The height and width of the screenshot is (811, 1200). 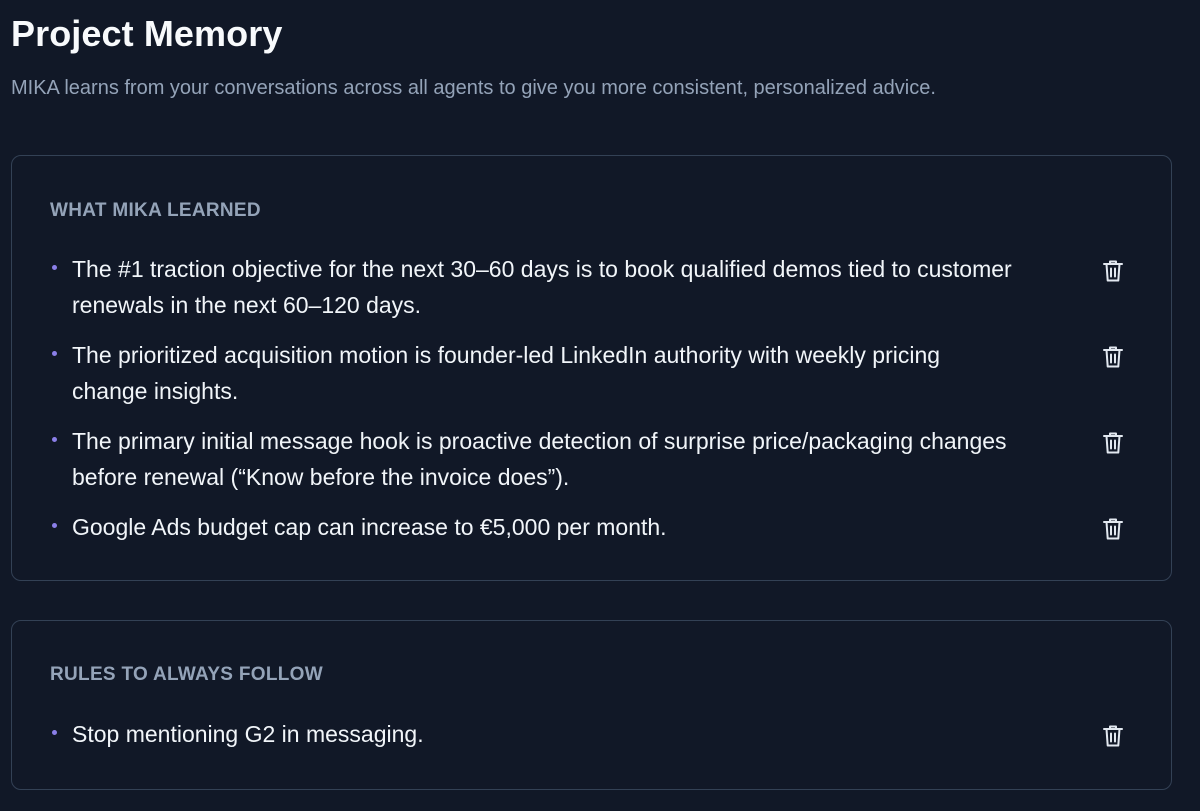 I want to click on delete-rule-item-button, so click(x=1113, y=736).